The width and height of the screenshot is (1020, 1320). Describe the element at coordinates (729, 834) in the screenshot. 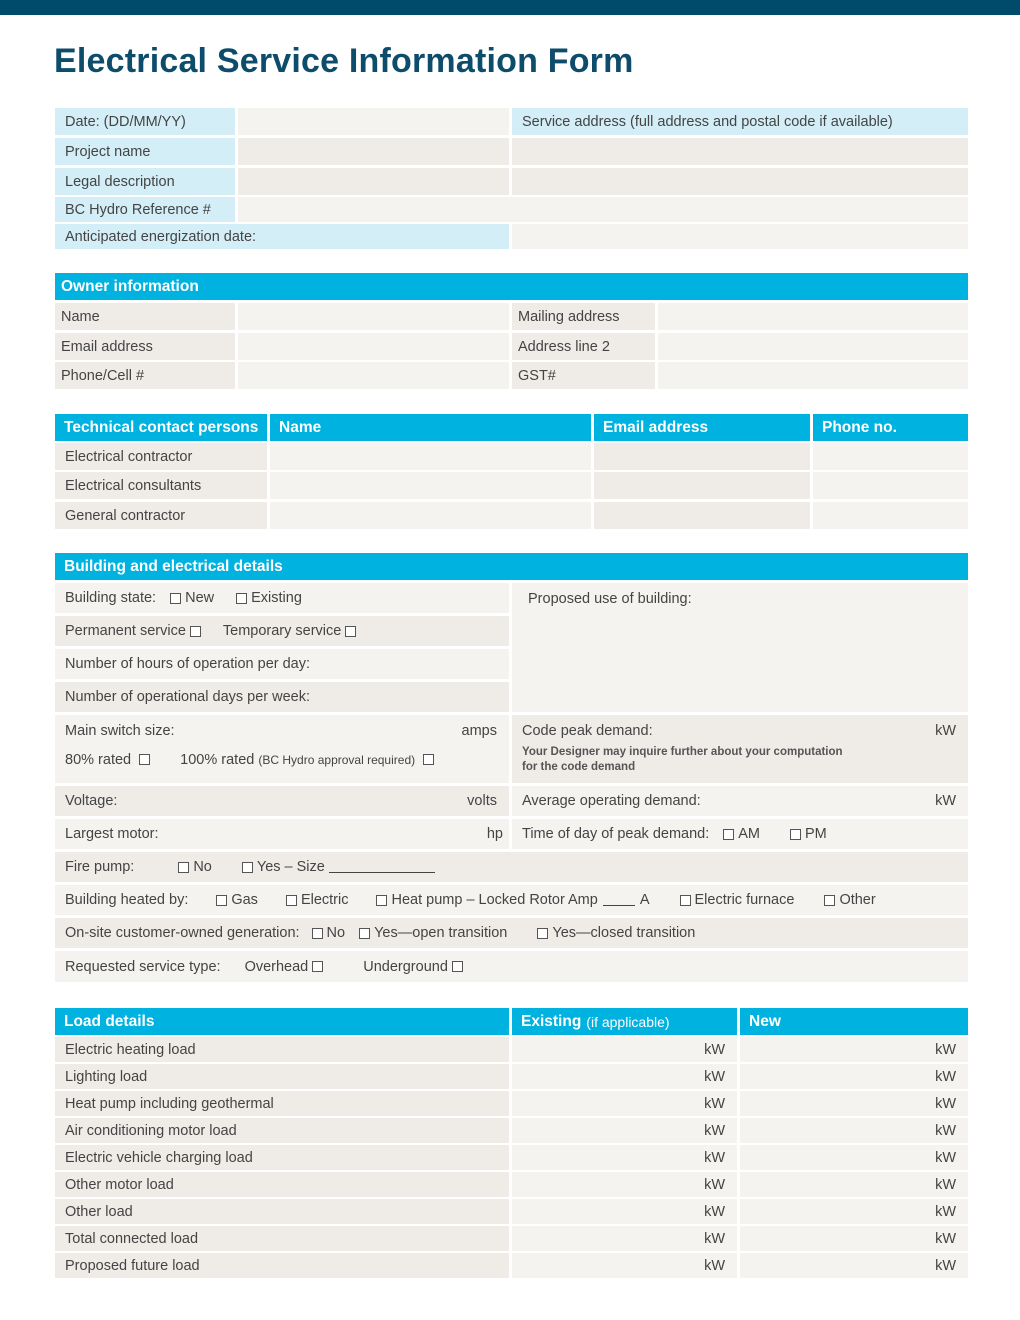

I see `am-checkbox` at that location.